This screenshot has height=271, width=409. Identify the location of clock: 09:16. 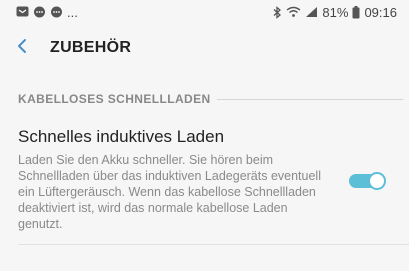
(380, 12).